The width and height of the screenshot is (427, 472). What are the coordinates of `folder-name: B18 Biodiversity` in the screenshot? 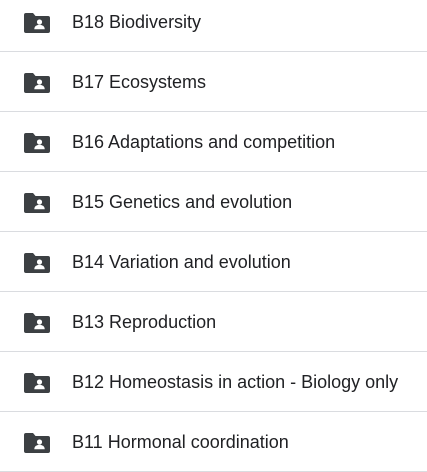 It's located at (137, 22).